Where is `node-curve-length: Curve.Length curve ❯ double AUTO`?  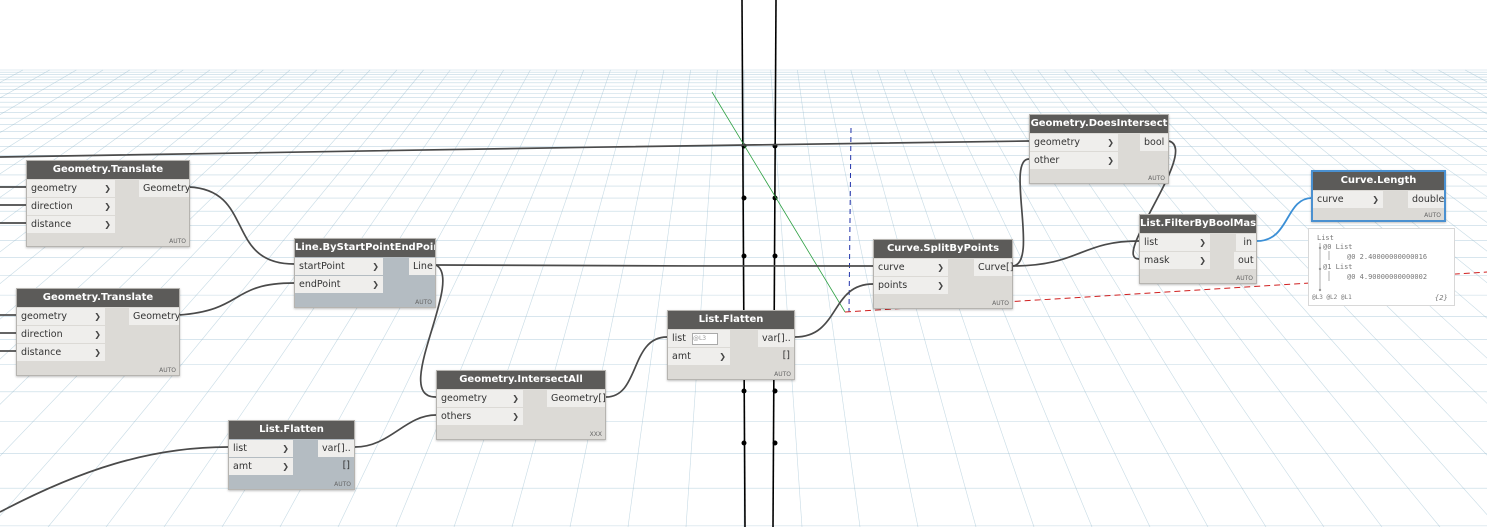
node-curve-length: Curve.Length curve ❯ double AUTO is located at coordinates (1378, 196).